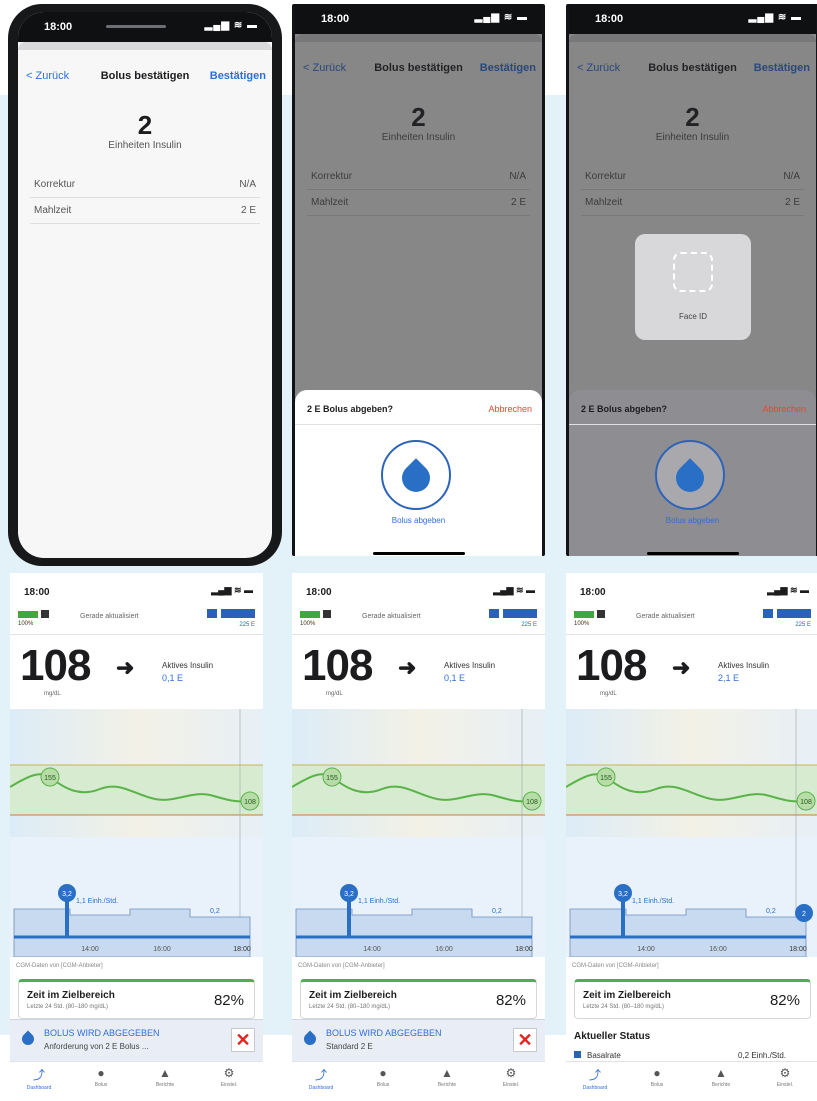 Image resolution: width=817 pixels, height=1101 pixels. I want to click on confirm-button: Bestätigen, so click(238, 76).